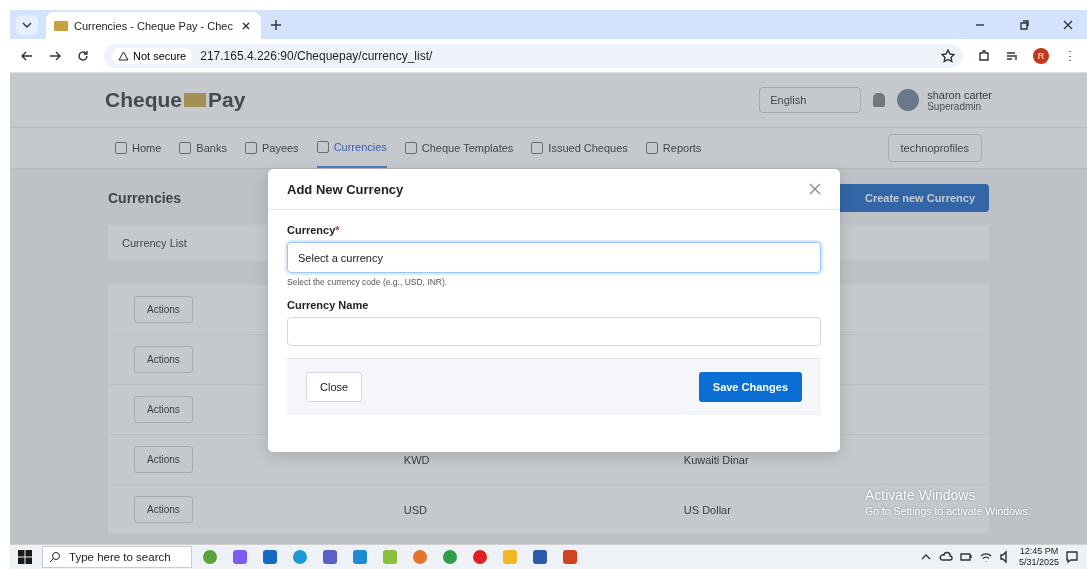 This screenshot has width=1087, height=569. I want to click on new-tab-icon, so click(275, 24).